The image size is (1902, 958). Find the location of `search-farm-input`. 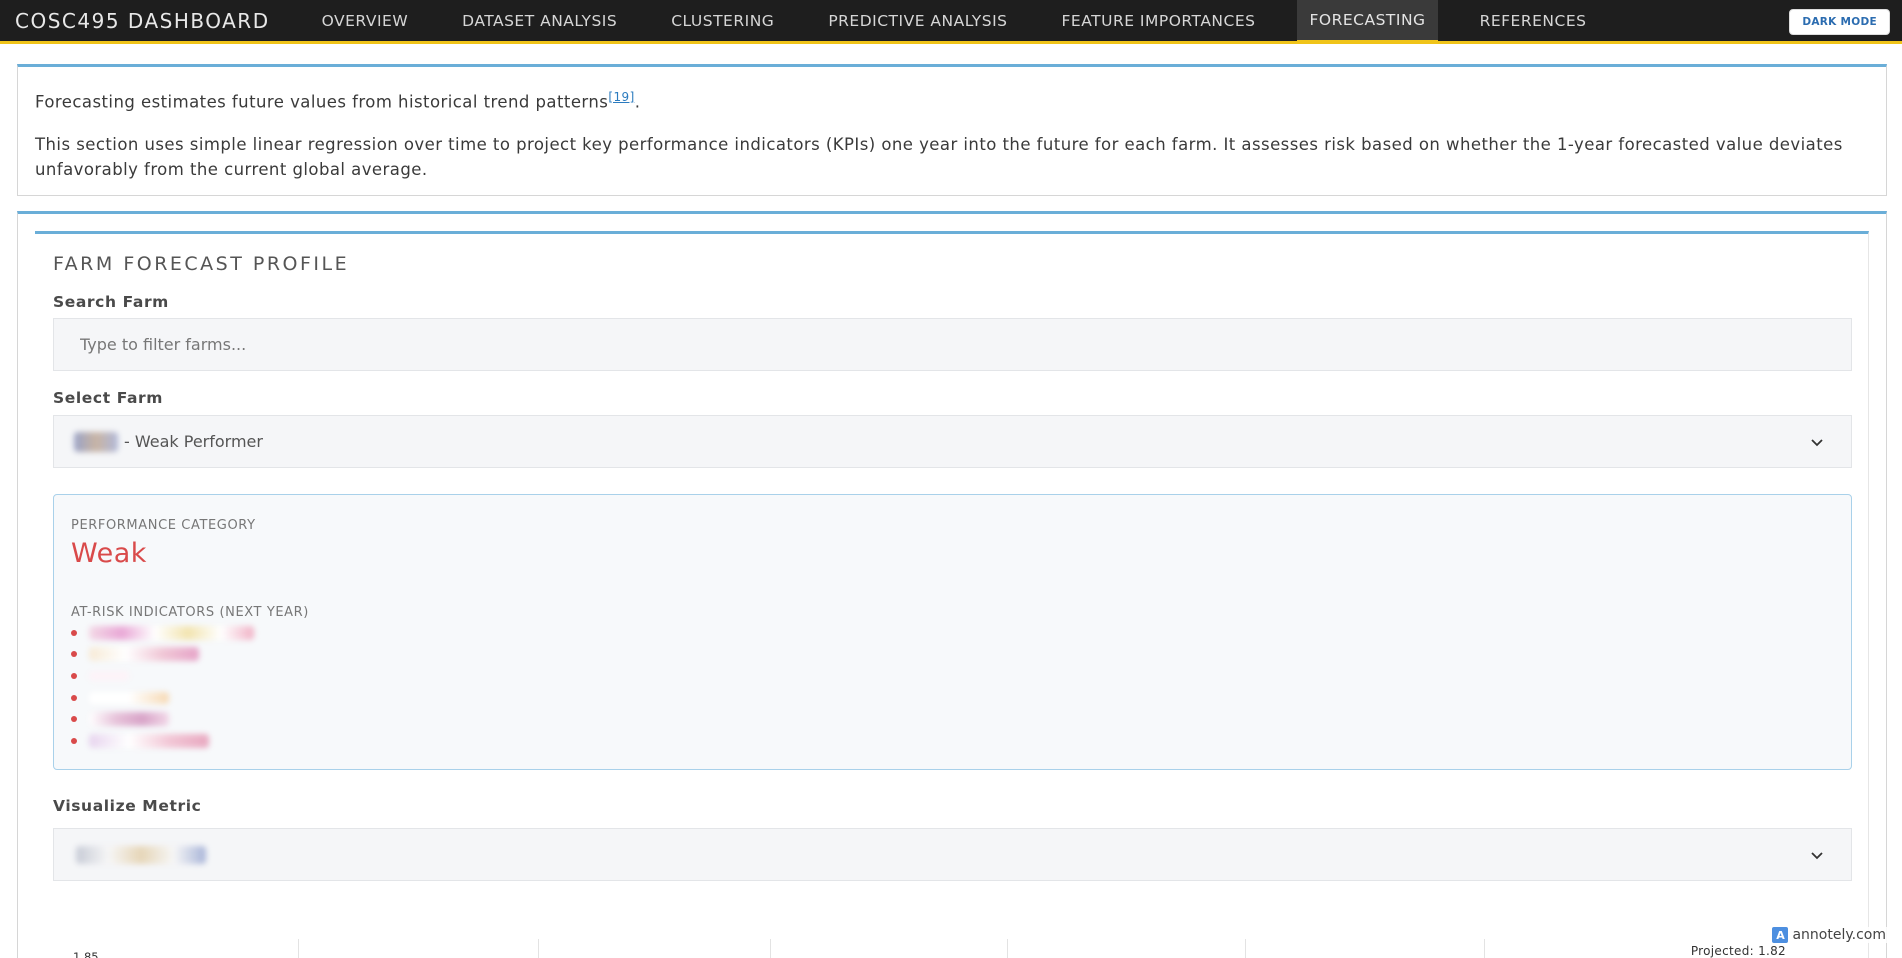

search-farm-input is located at coordinates (965, 344).